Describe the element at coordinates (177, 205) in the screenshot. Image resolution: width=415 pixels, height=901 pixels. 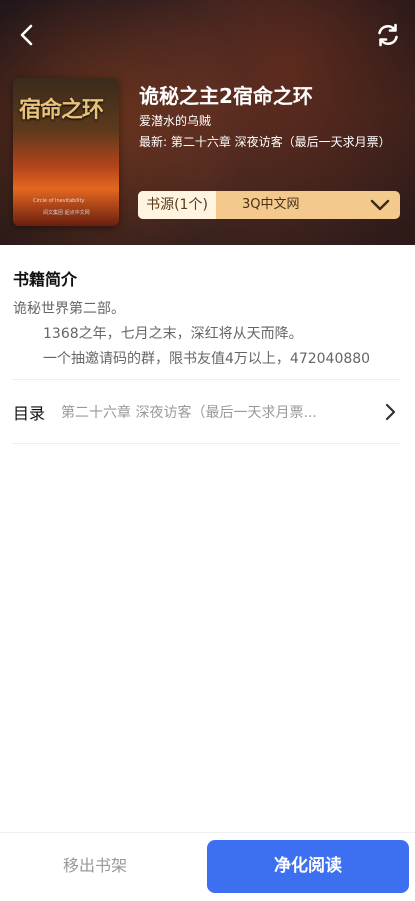
I see `source-count-label: 书源(1个)` at that location.